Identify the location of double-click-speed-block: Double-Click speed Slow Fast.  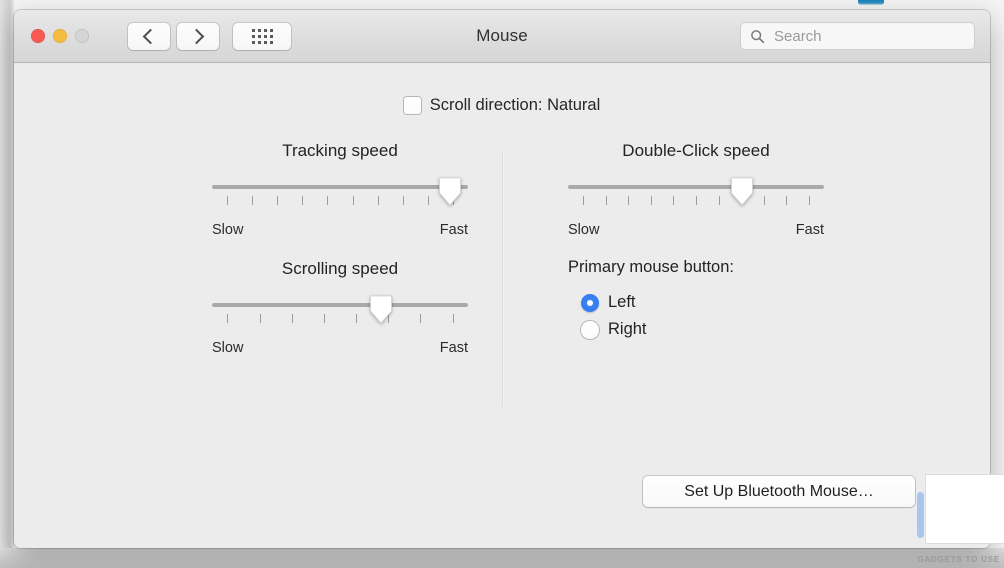
(696, 191).